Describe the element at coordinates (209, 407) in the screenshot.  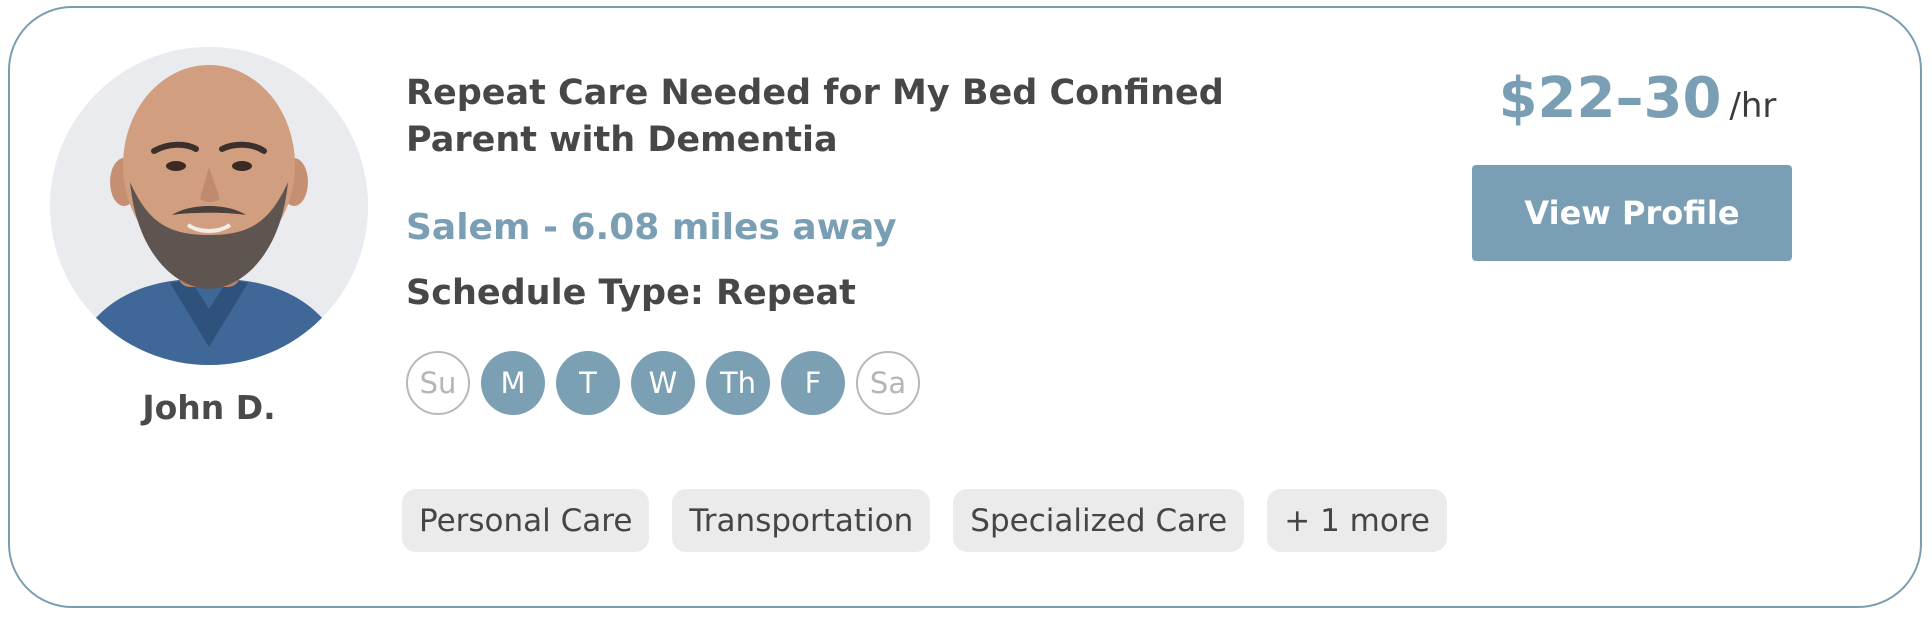
I see `caregiver-name: John D.` at that location.